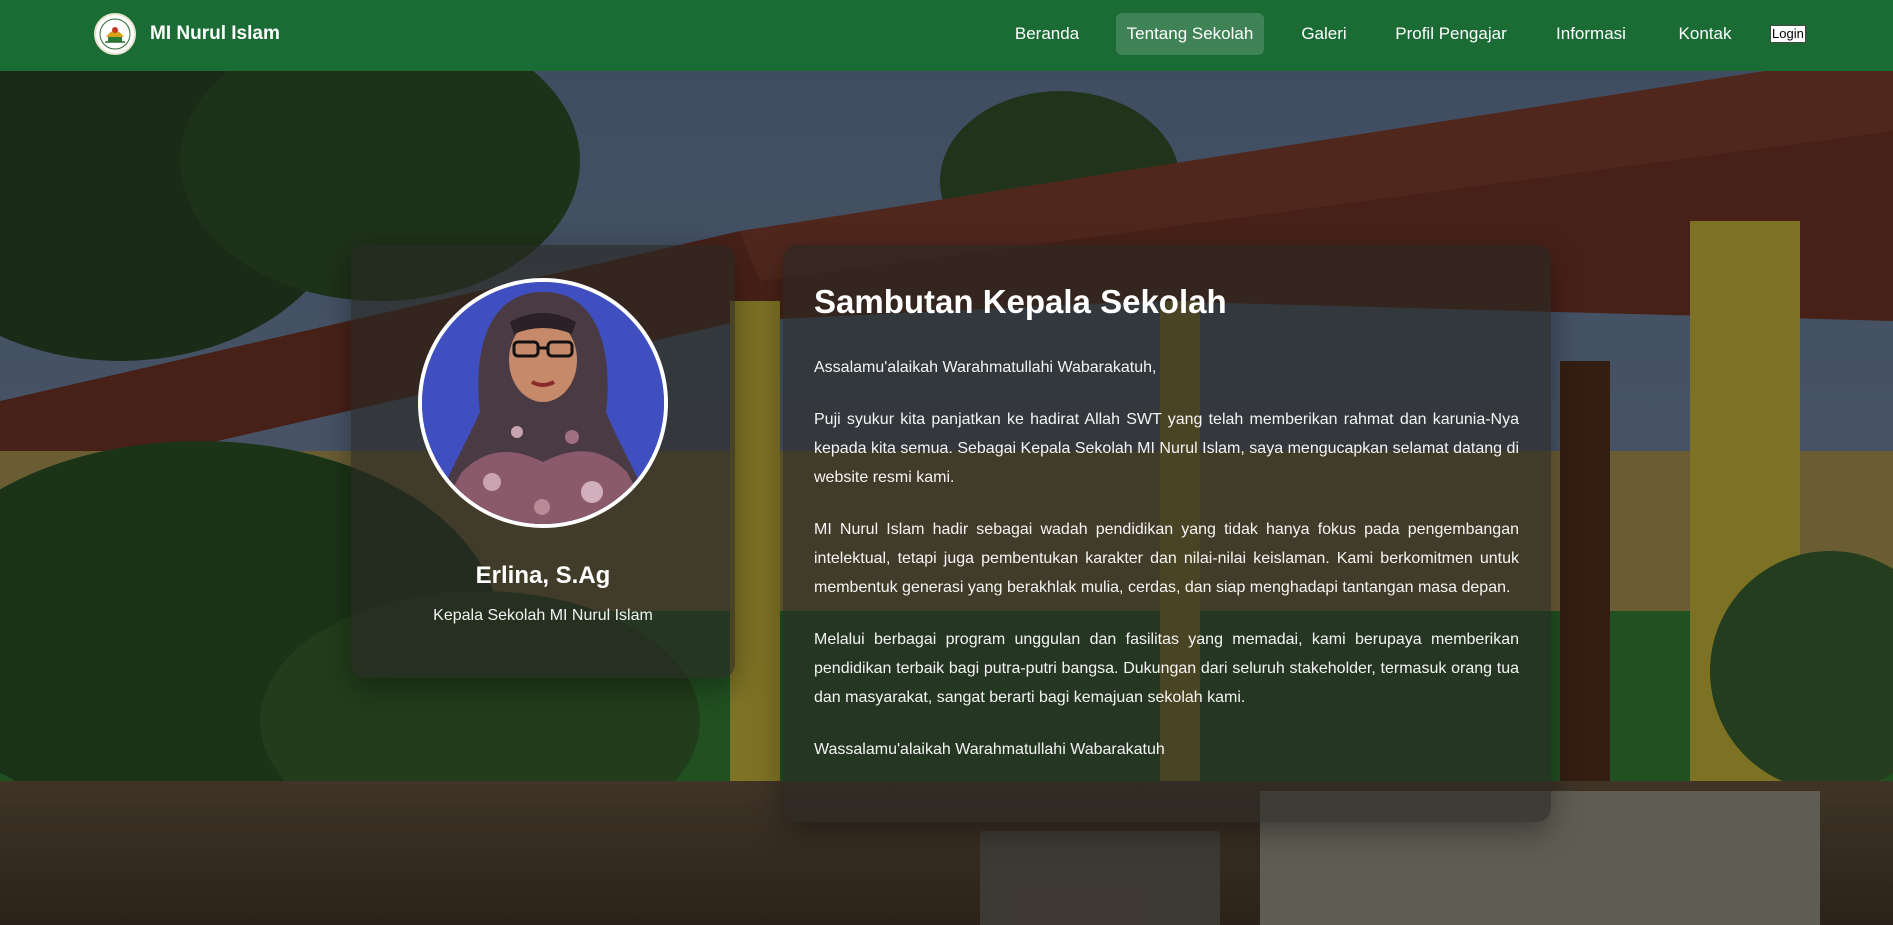 Image resolution: width=1893 pixels, height=925 pixels. Describe the element at coordinates (1591, 34) in the screenshot. I see `nav-informasi: Informasi` at that location.